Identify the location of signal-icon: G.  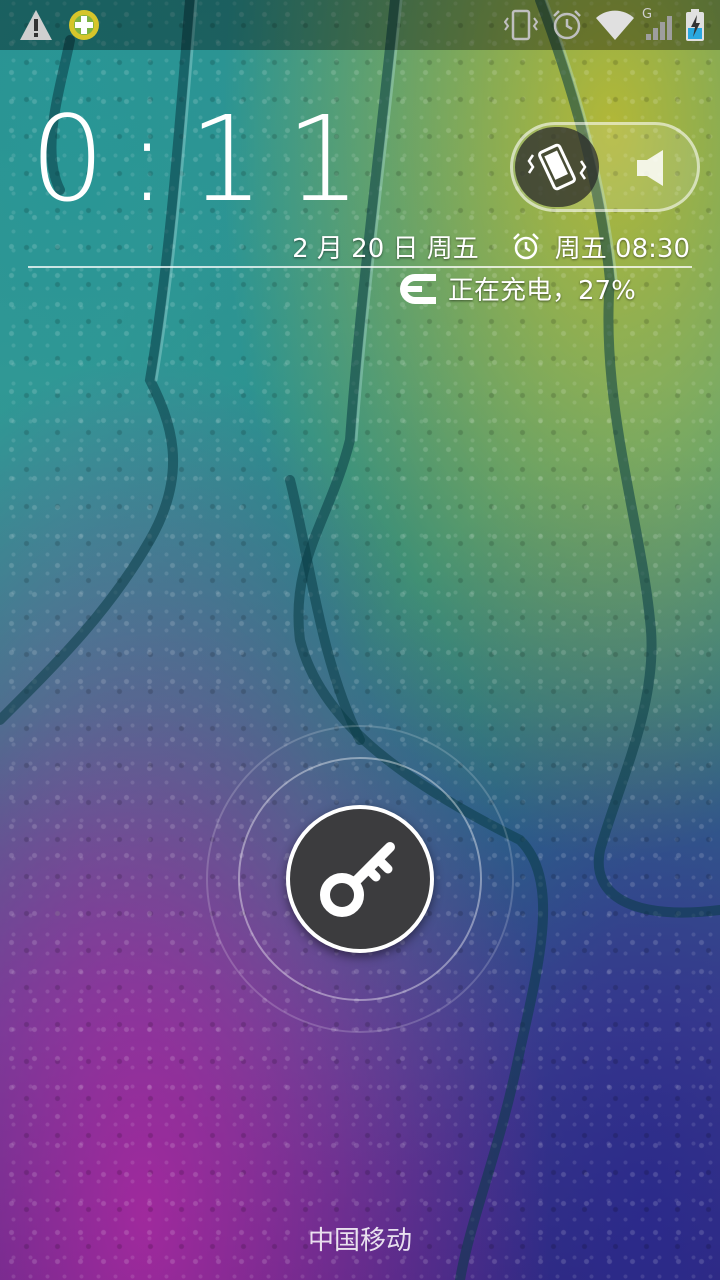
(658, 25).